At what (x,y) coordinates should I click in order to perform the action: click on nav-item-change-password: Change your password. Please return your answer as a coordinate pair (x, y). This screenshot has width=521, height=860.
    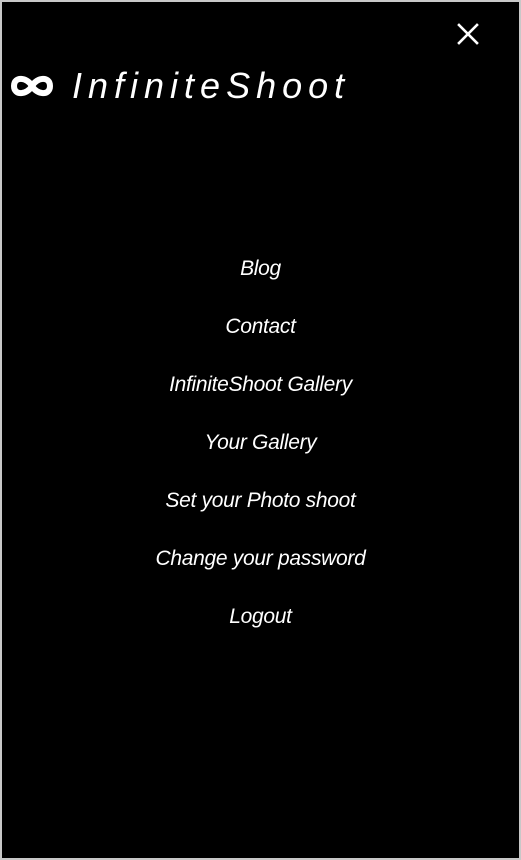
    Looking at the image, I should click on (260, 568).